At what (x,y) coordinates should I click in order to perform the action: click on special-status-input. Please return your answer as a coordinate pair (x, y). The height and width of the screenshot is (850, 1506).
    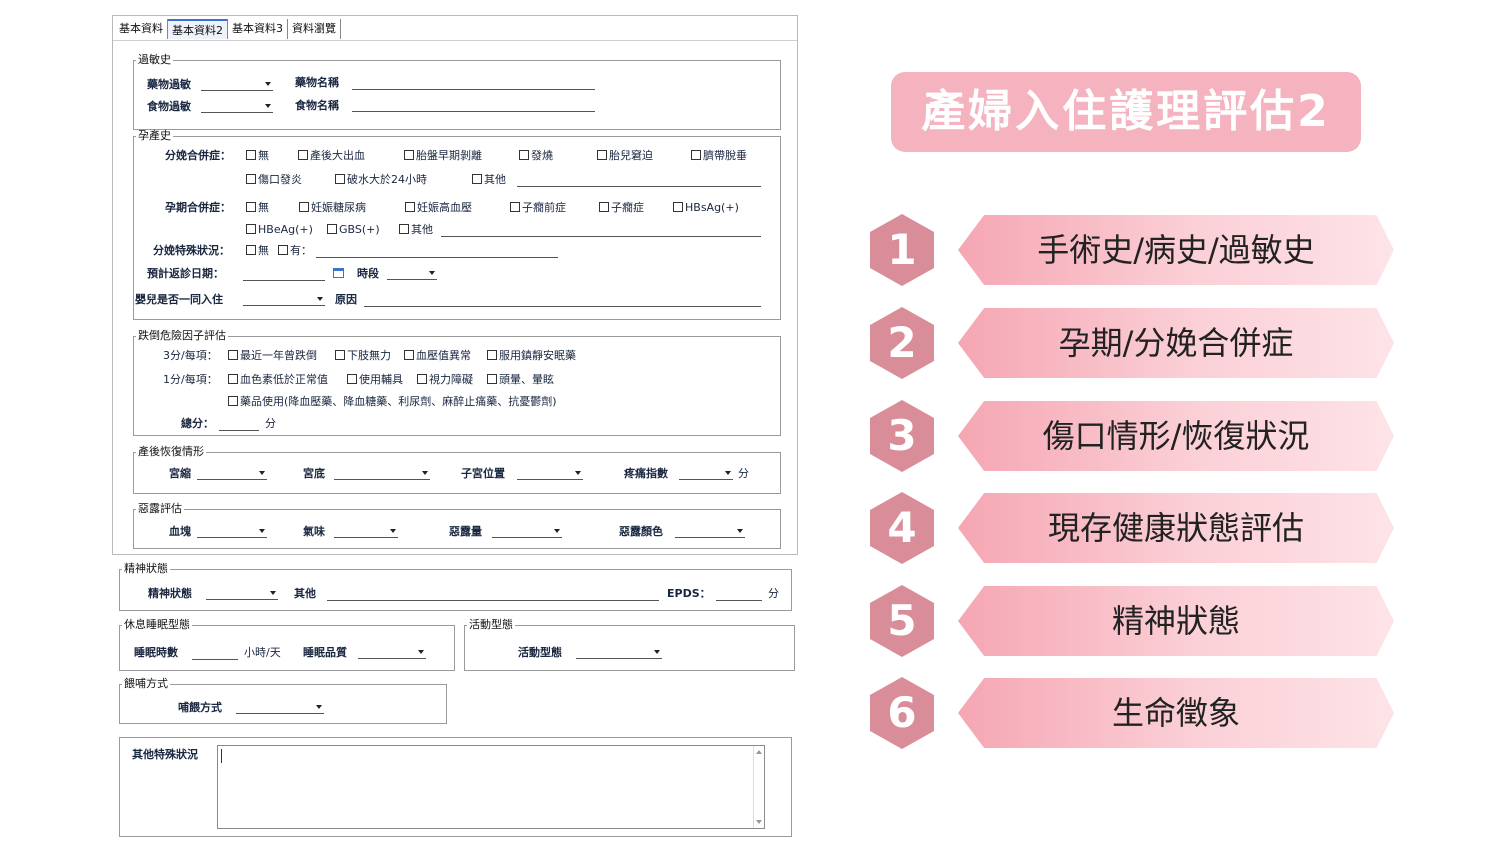
    Looking at the image, I should click on (437, 251).